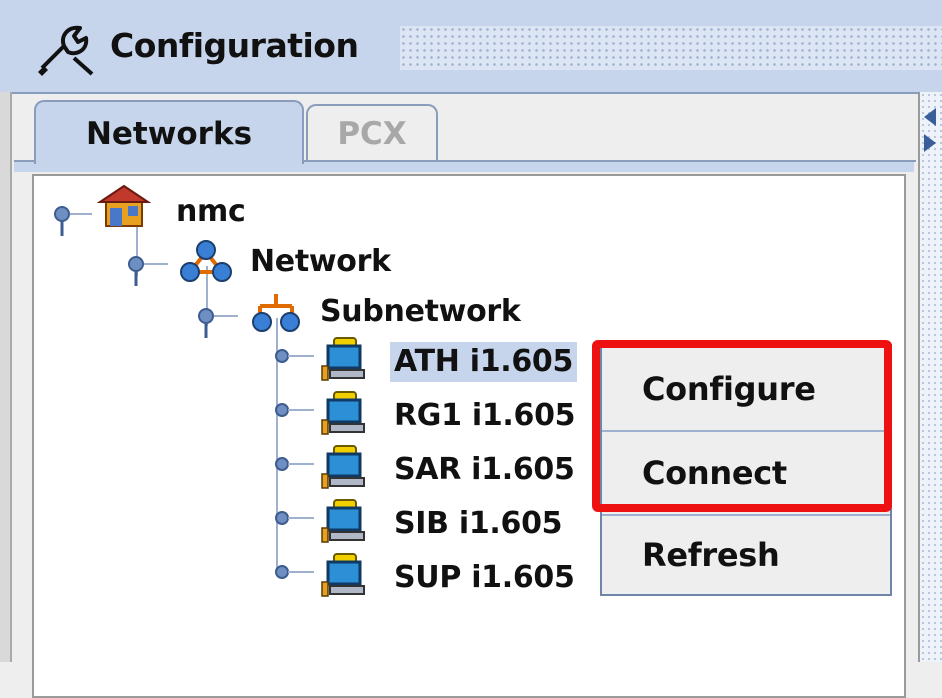  What do you see at coordinates (484, 470) in the screenshot?
I see `tree-node-device: SAR i1.605` at bounding box center [484, 470].